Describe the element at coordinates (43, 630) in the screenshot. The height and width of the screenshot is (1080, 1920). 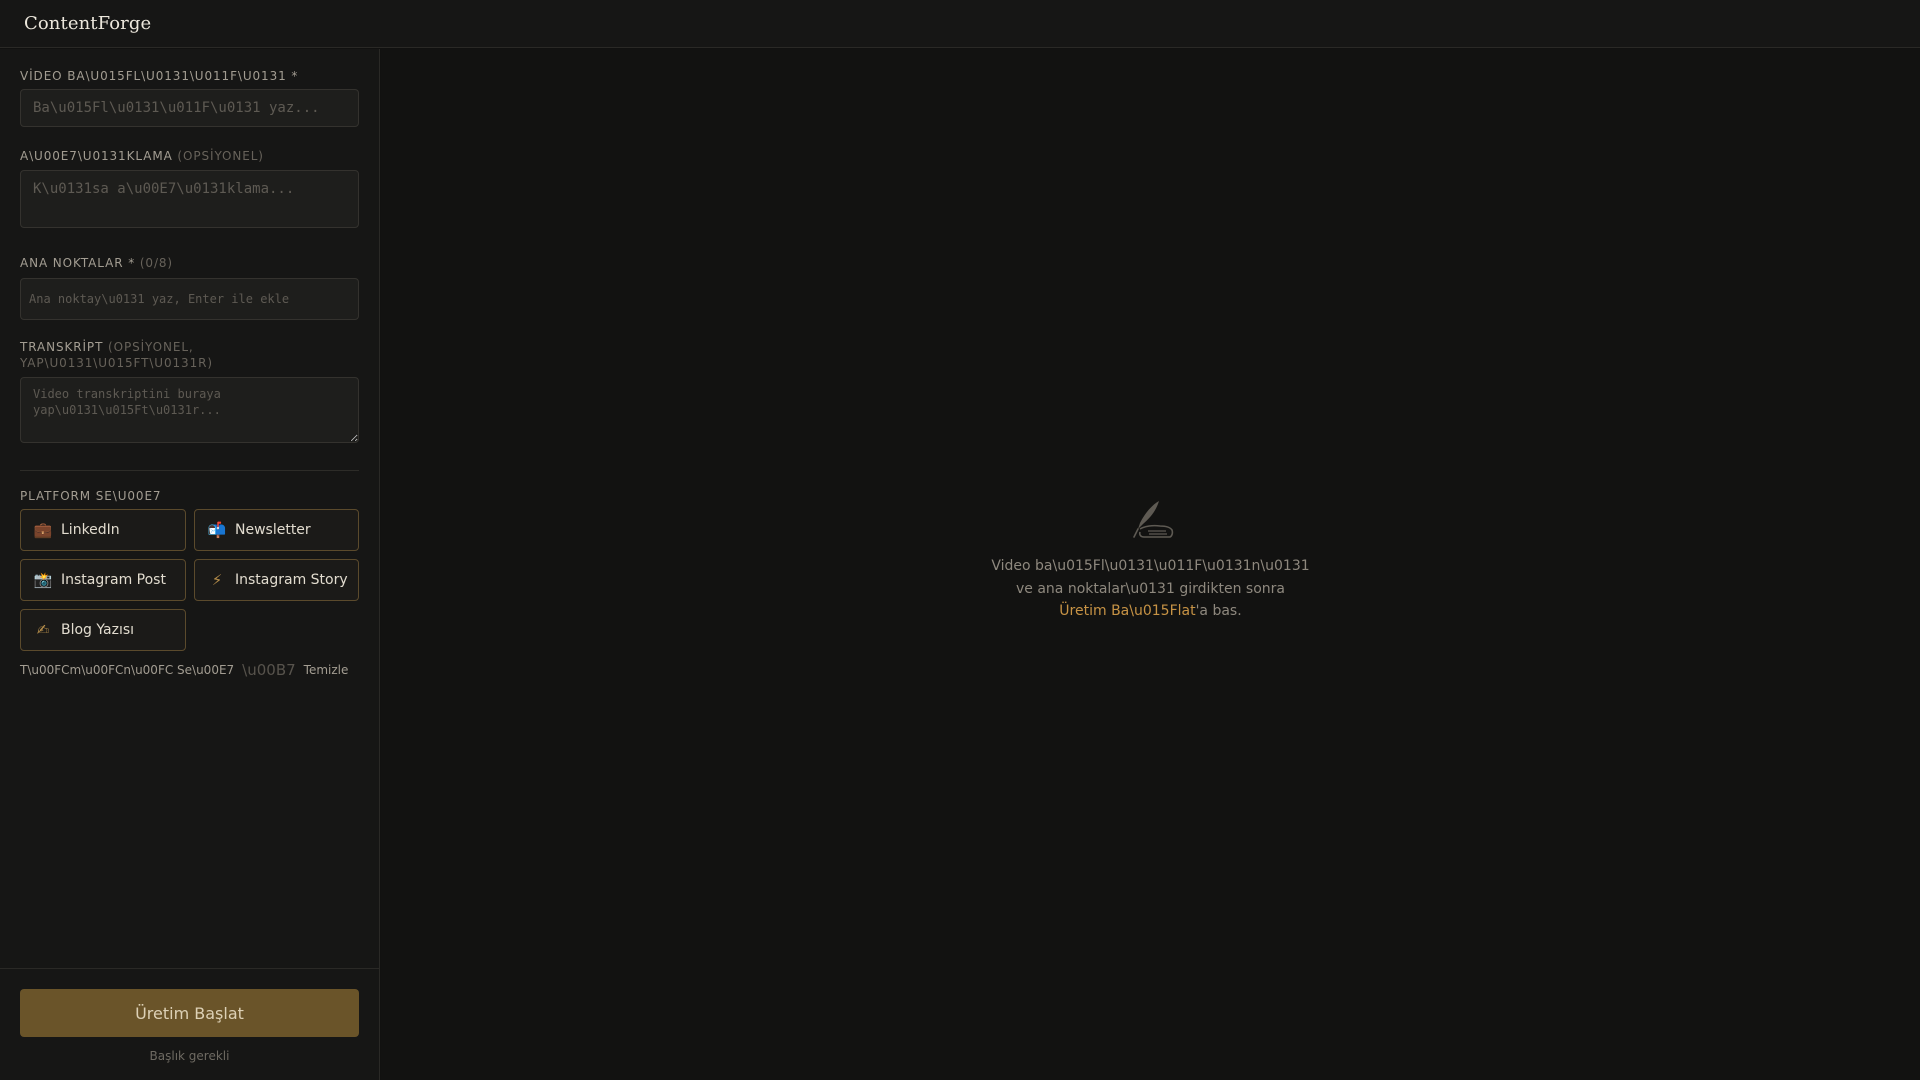
I see `pencil-icon: ✍` at that location.